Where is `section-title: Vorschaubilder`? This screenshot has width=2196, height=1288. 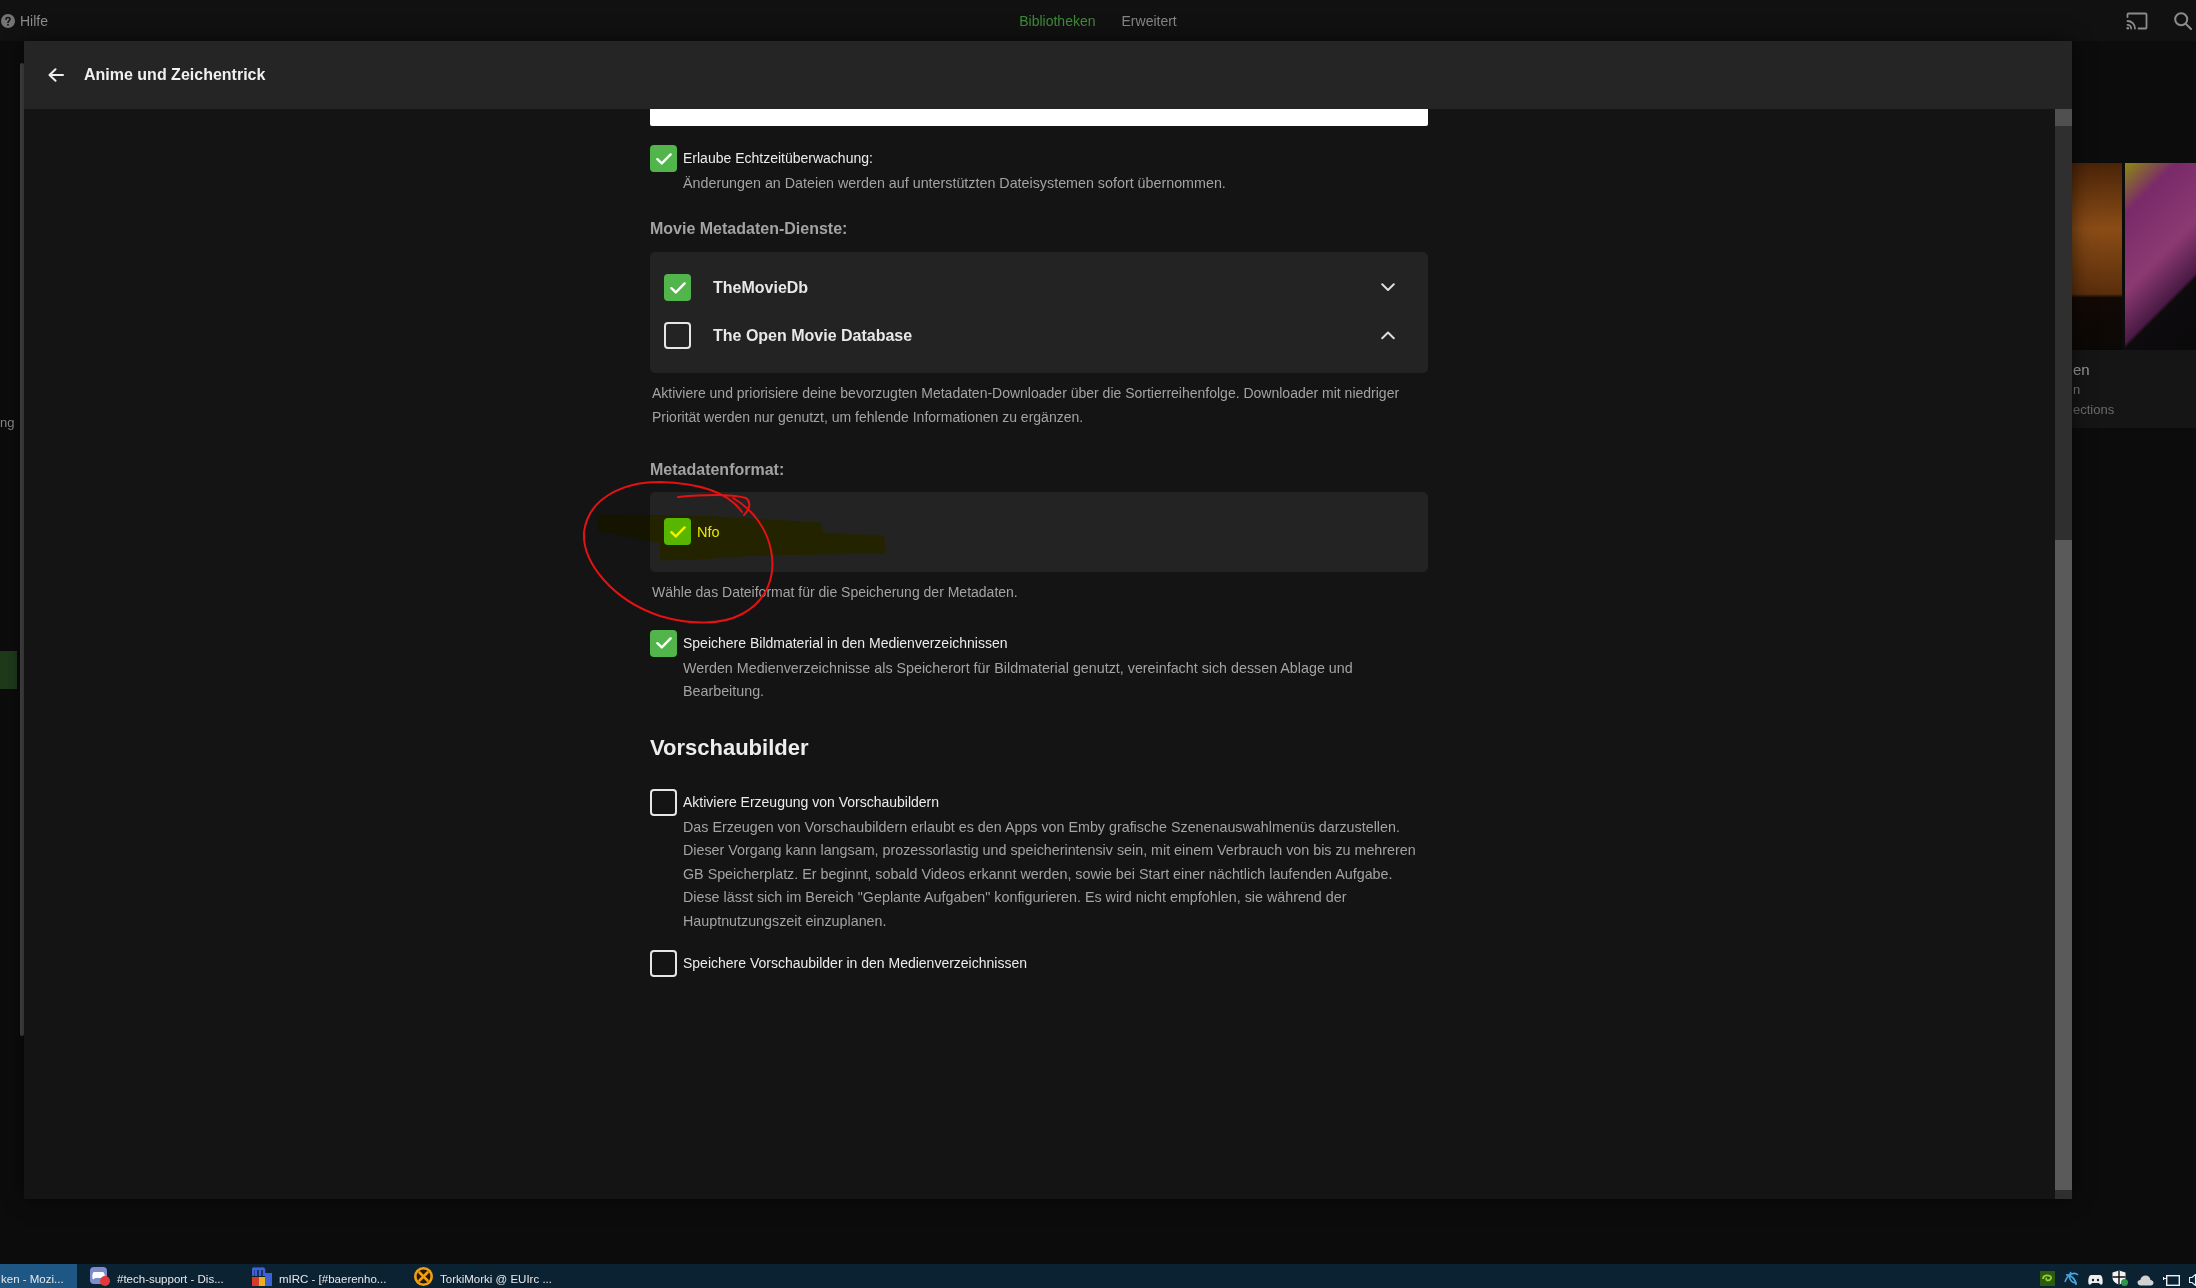 section-title: Vorschaubilder is located at coordinates (730, 747).